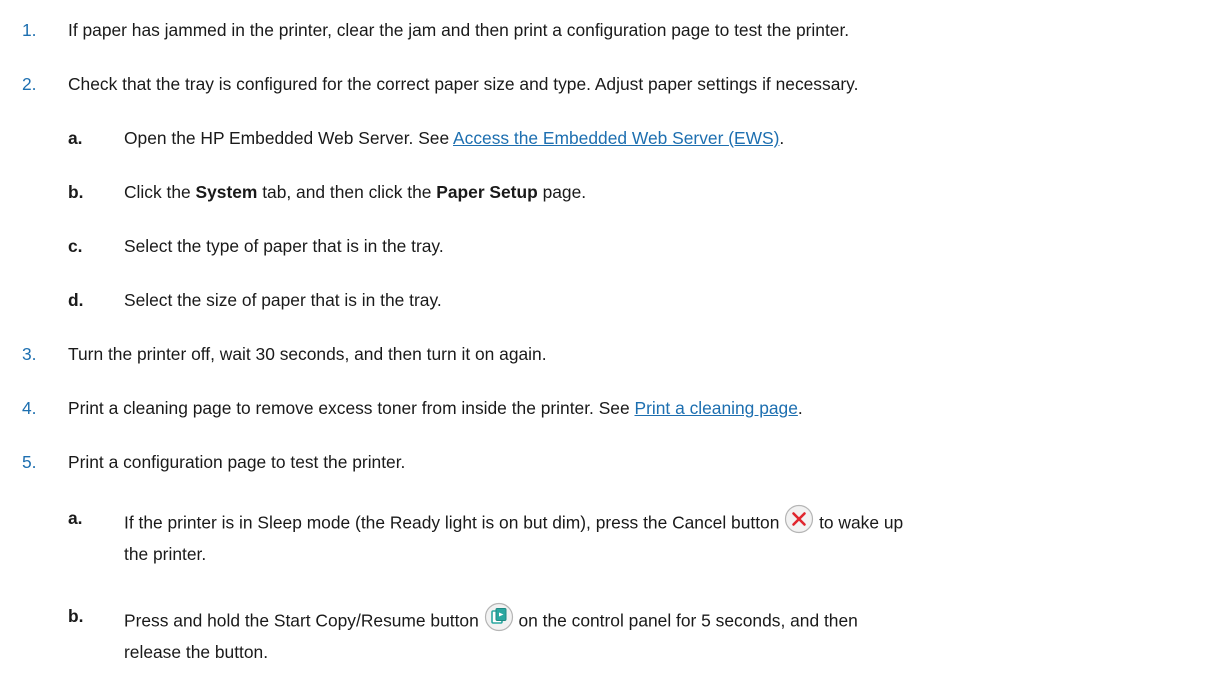 The height and width of the screenshot is (698, 1205). Describe the element at coordinates (616, 138) in the screenshot. I see `ews-link: Access the Embedded Web Server (EWS)` at that location.